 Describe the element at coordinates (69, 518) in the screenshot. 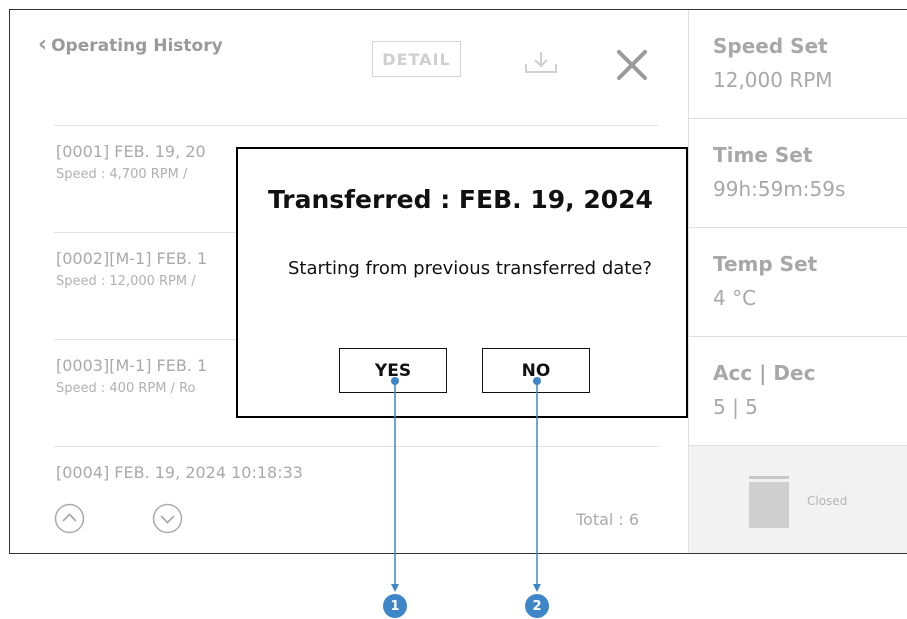

I see `scroll-up-icon` at that location.